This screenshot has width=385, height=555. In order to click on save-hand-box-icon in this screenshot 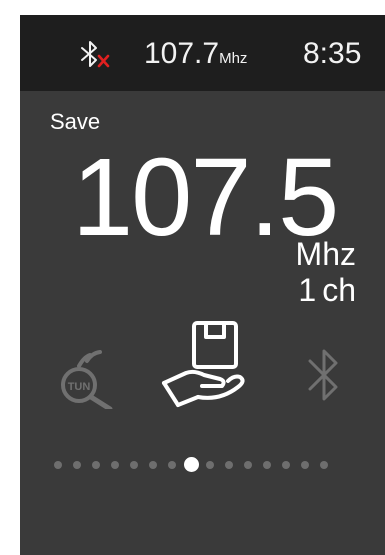, I will do `click(206, 363)`.